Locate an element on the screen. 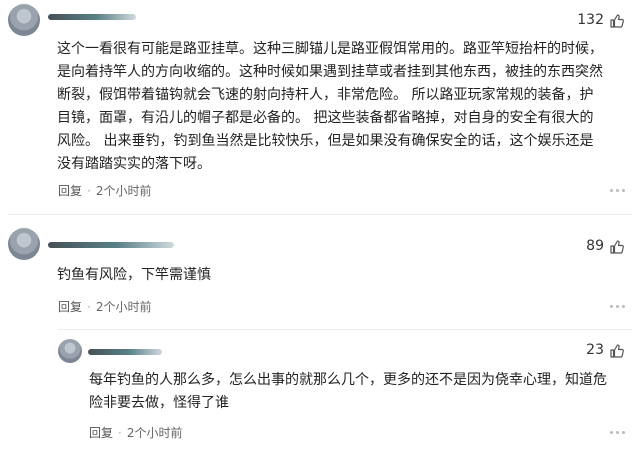  comment-text: 钓鱼有风险，下竿需谨慎 is located at coordinates (134, 275).